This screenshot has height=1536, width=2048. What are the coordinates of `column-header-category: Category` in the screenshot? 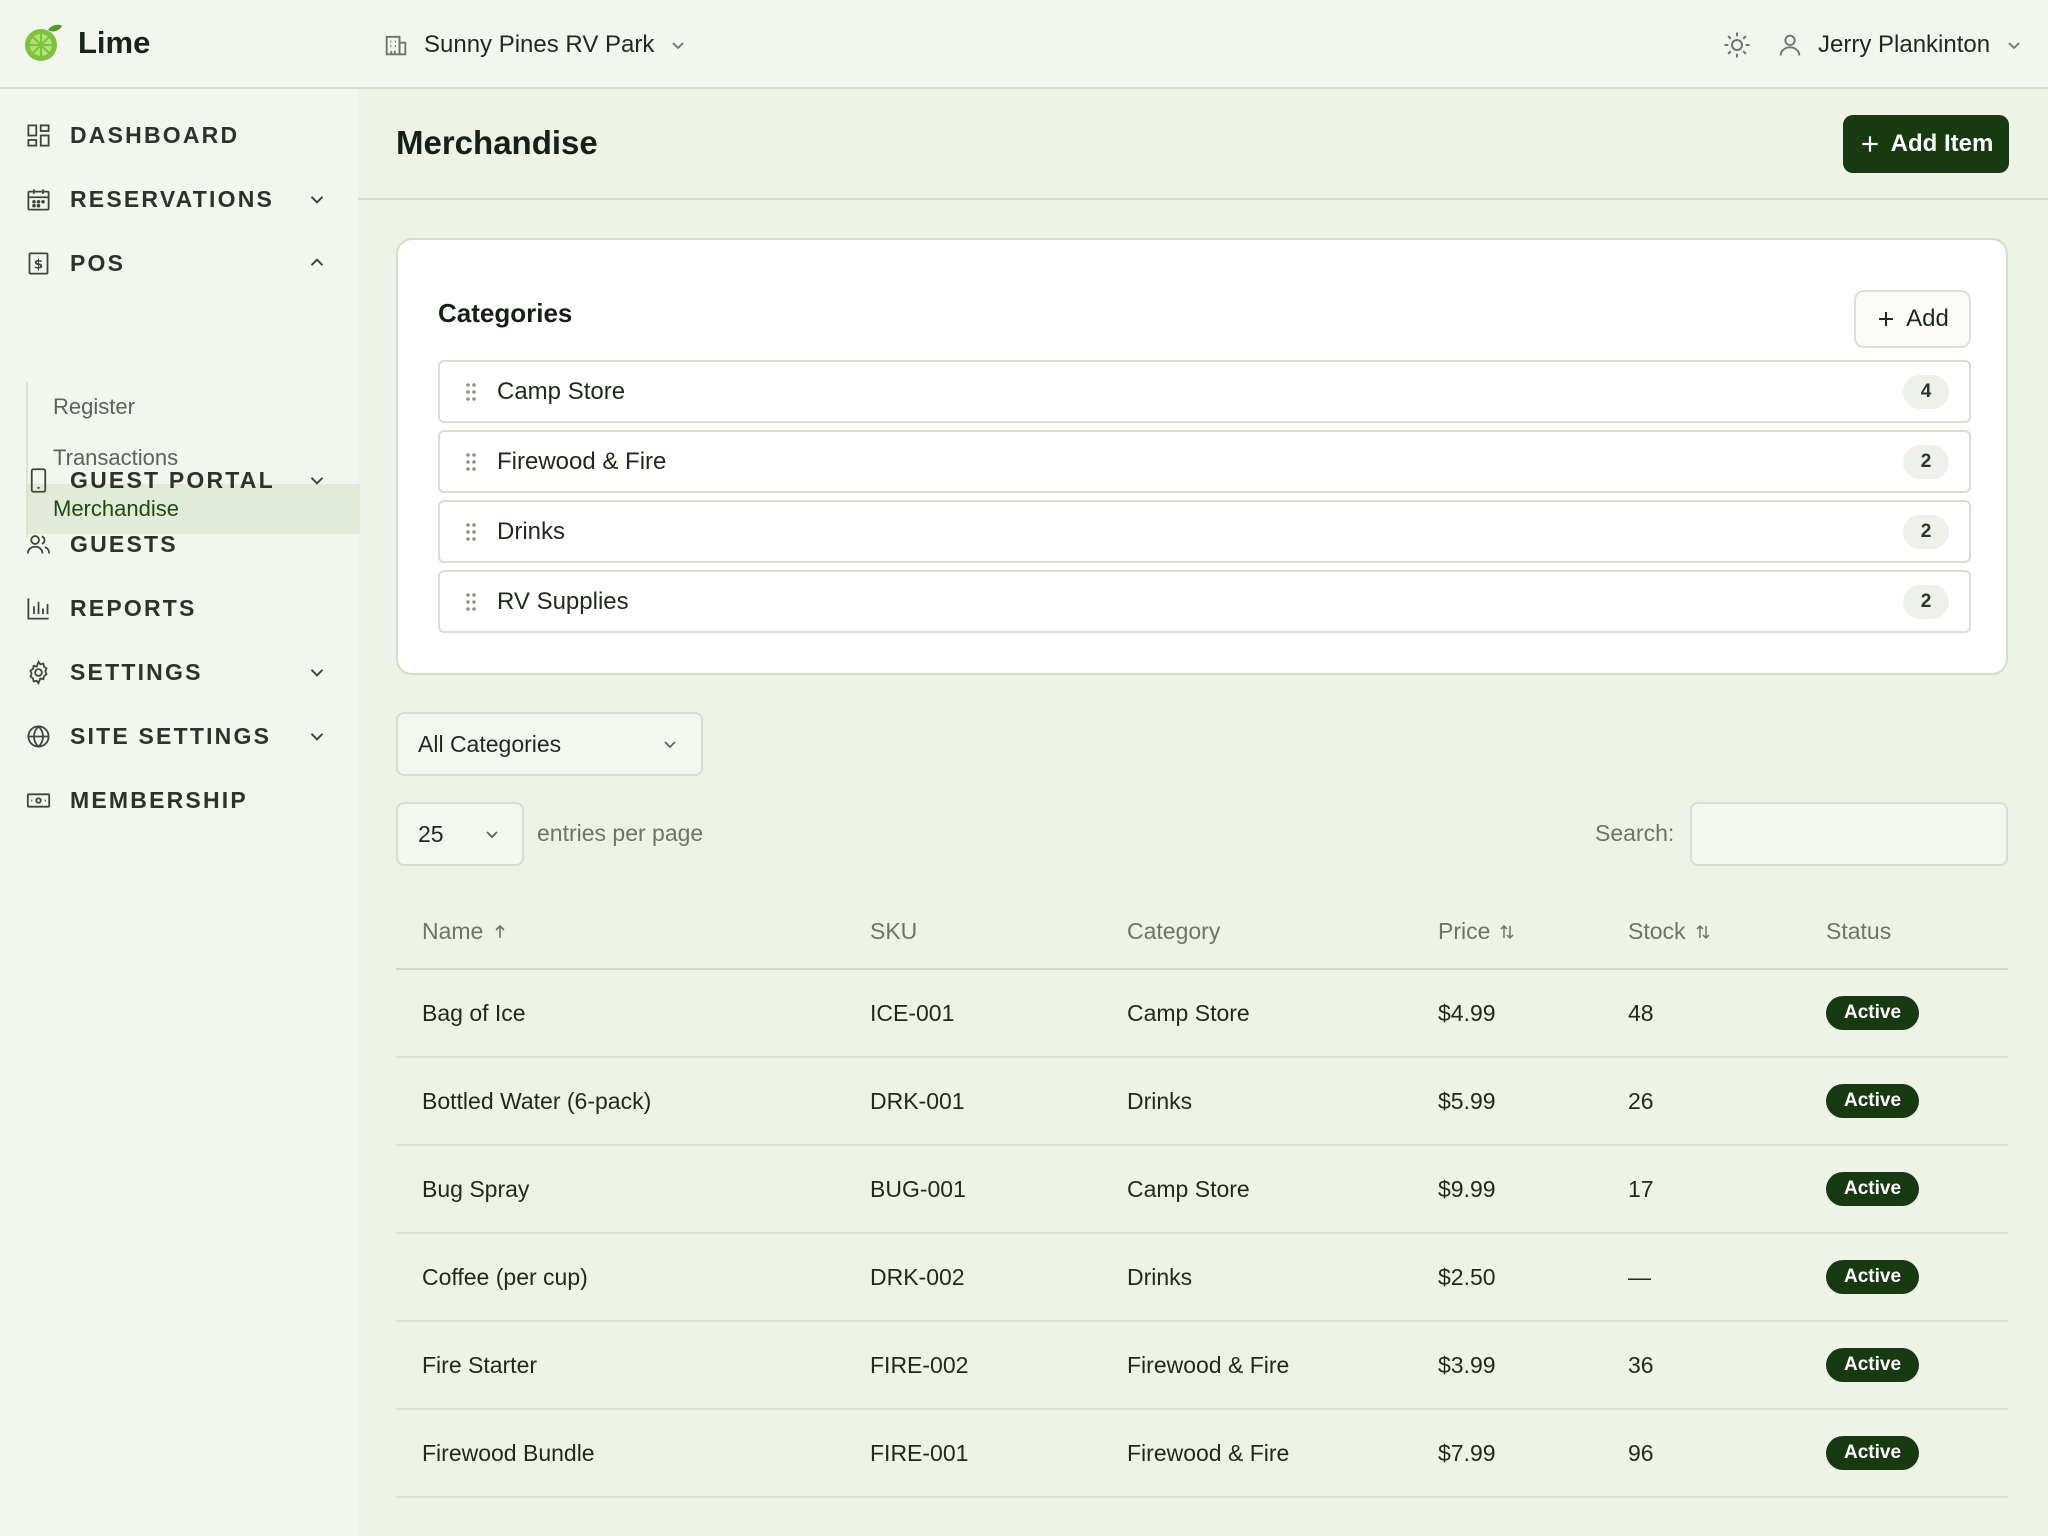 It's located at (1173, 931).